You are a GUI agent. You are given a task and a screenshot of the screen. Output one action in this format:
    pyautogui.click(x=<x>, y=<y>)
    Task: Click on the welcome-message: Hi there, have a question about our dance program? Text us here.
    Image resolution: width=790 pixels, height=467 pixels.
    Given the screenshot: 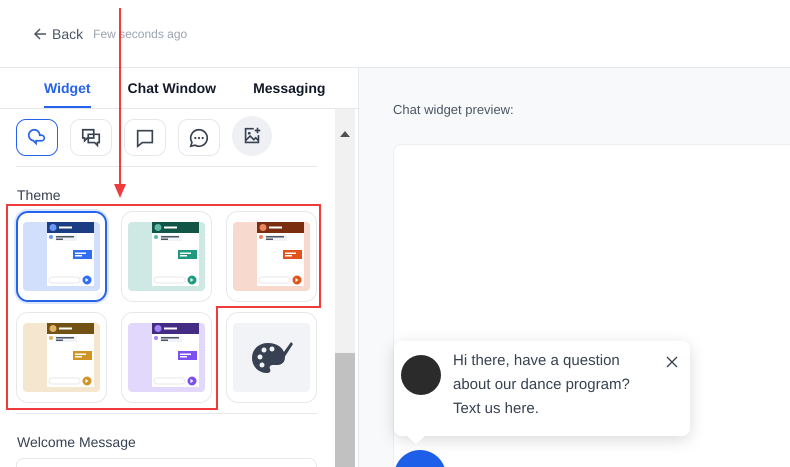 What is the action you would take?
    pyautogui.click(x=542, y=385)
    